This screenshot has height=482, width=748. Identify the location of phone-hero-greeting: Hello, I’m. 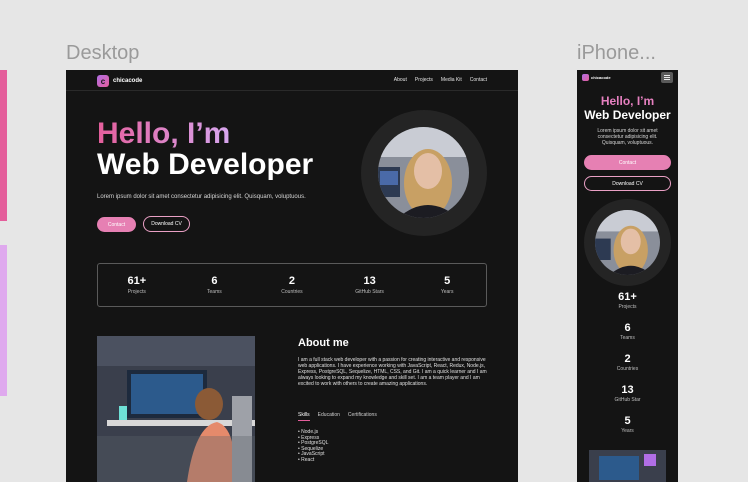
(627, 101).